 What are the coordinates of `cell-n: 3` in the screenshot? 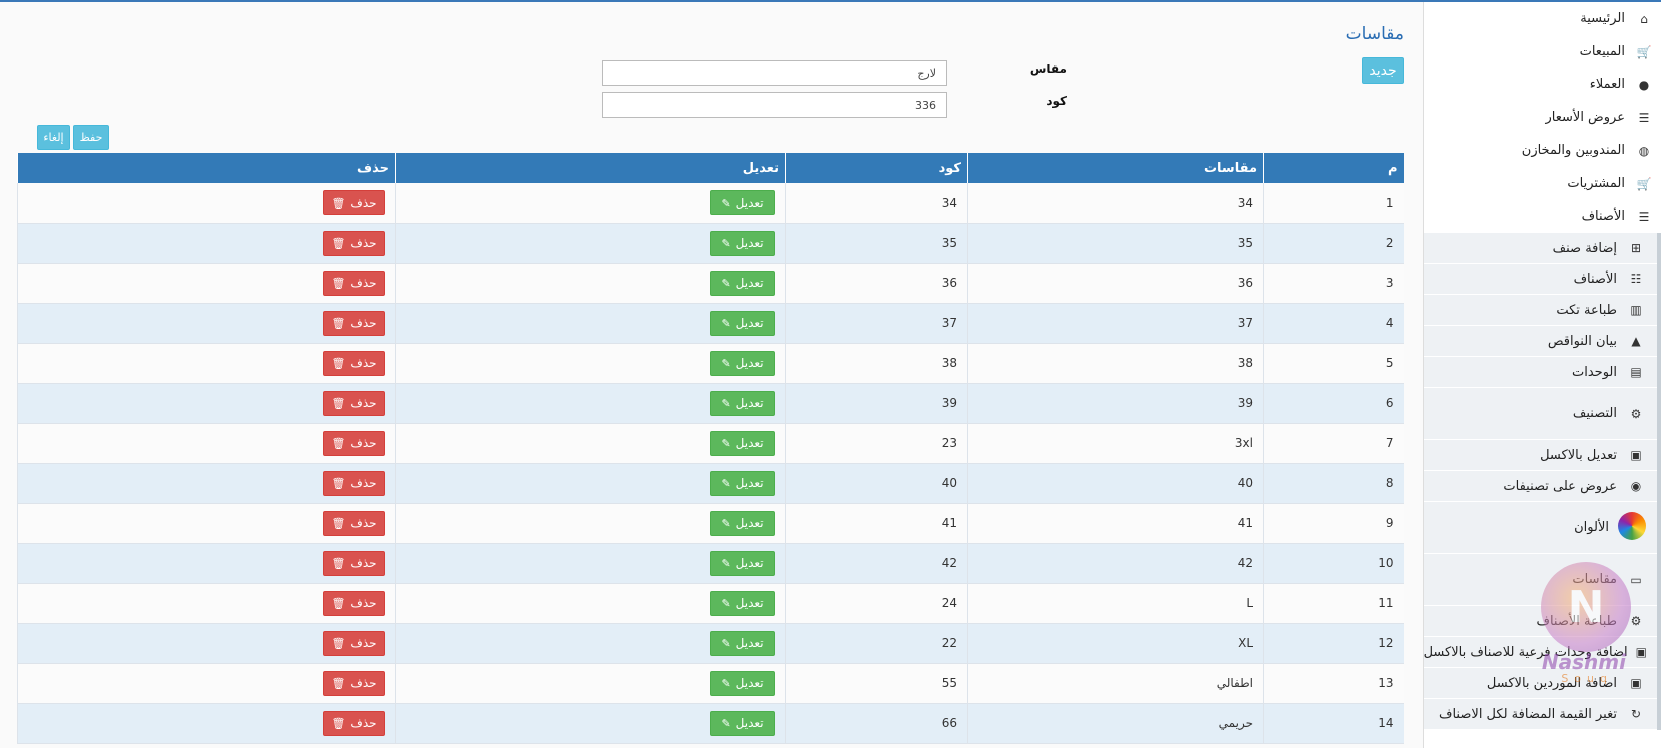 It's located at (1333, 283).